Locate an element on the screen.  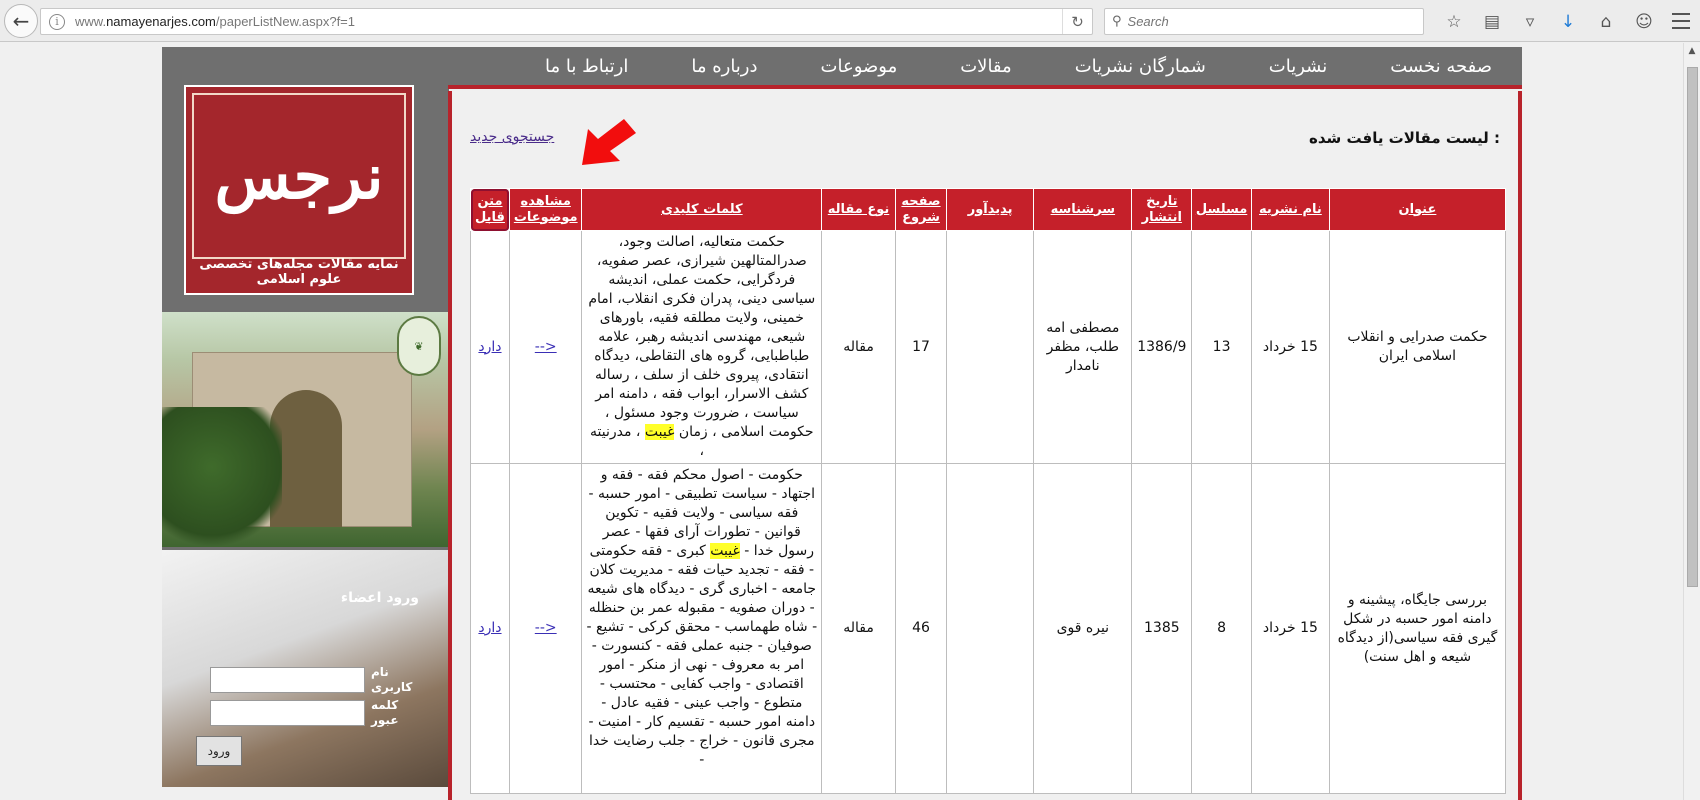
logo-subtitle: نمایه مقالات مجله‌های تخصصی علوم اسلامی is located at coordinates (299, 272).